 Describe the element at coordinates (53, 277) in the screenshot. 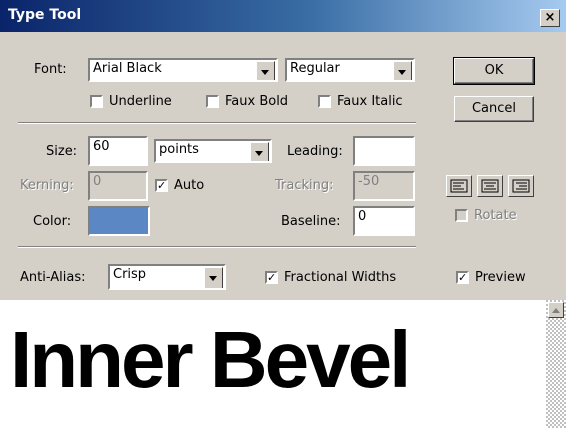

I see `anti-alias-label: Anti-Alias:` at that location.